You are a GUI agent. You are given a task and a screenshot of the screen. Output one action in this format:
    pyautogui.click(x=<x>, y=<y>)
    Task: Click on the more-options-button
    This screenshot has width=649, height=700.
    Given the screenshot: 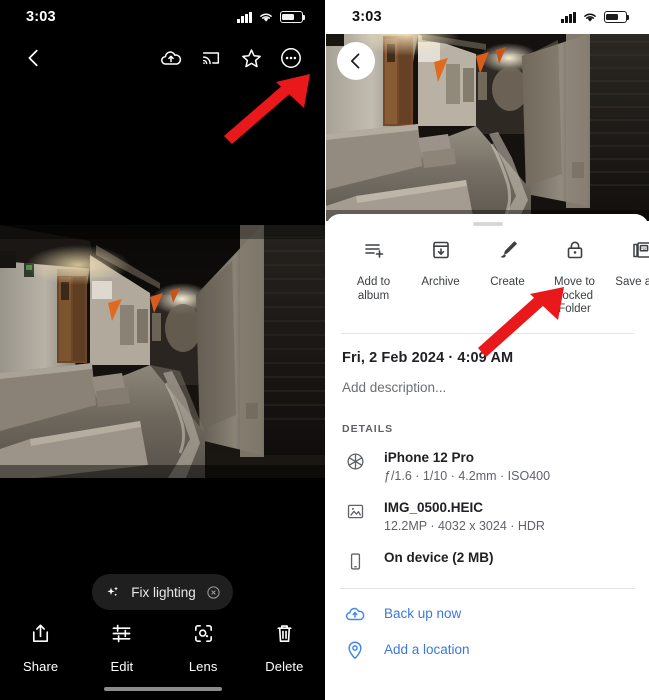 What is the action you would take?
    pyautogui.click(x=291, y=58)
    